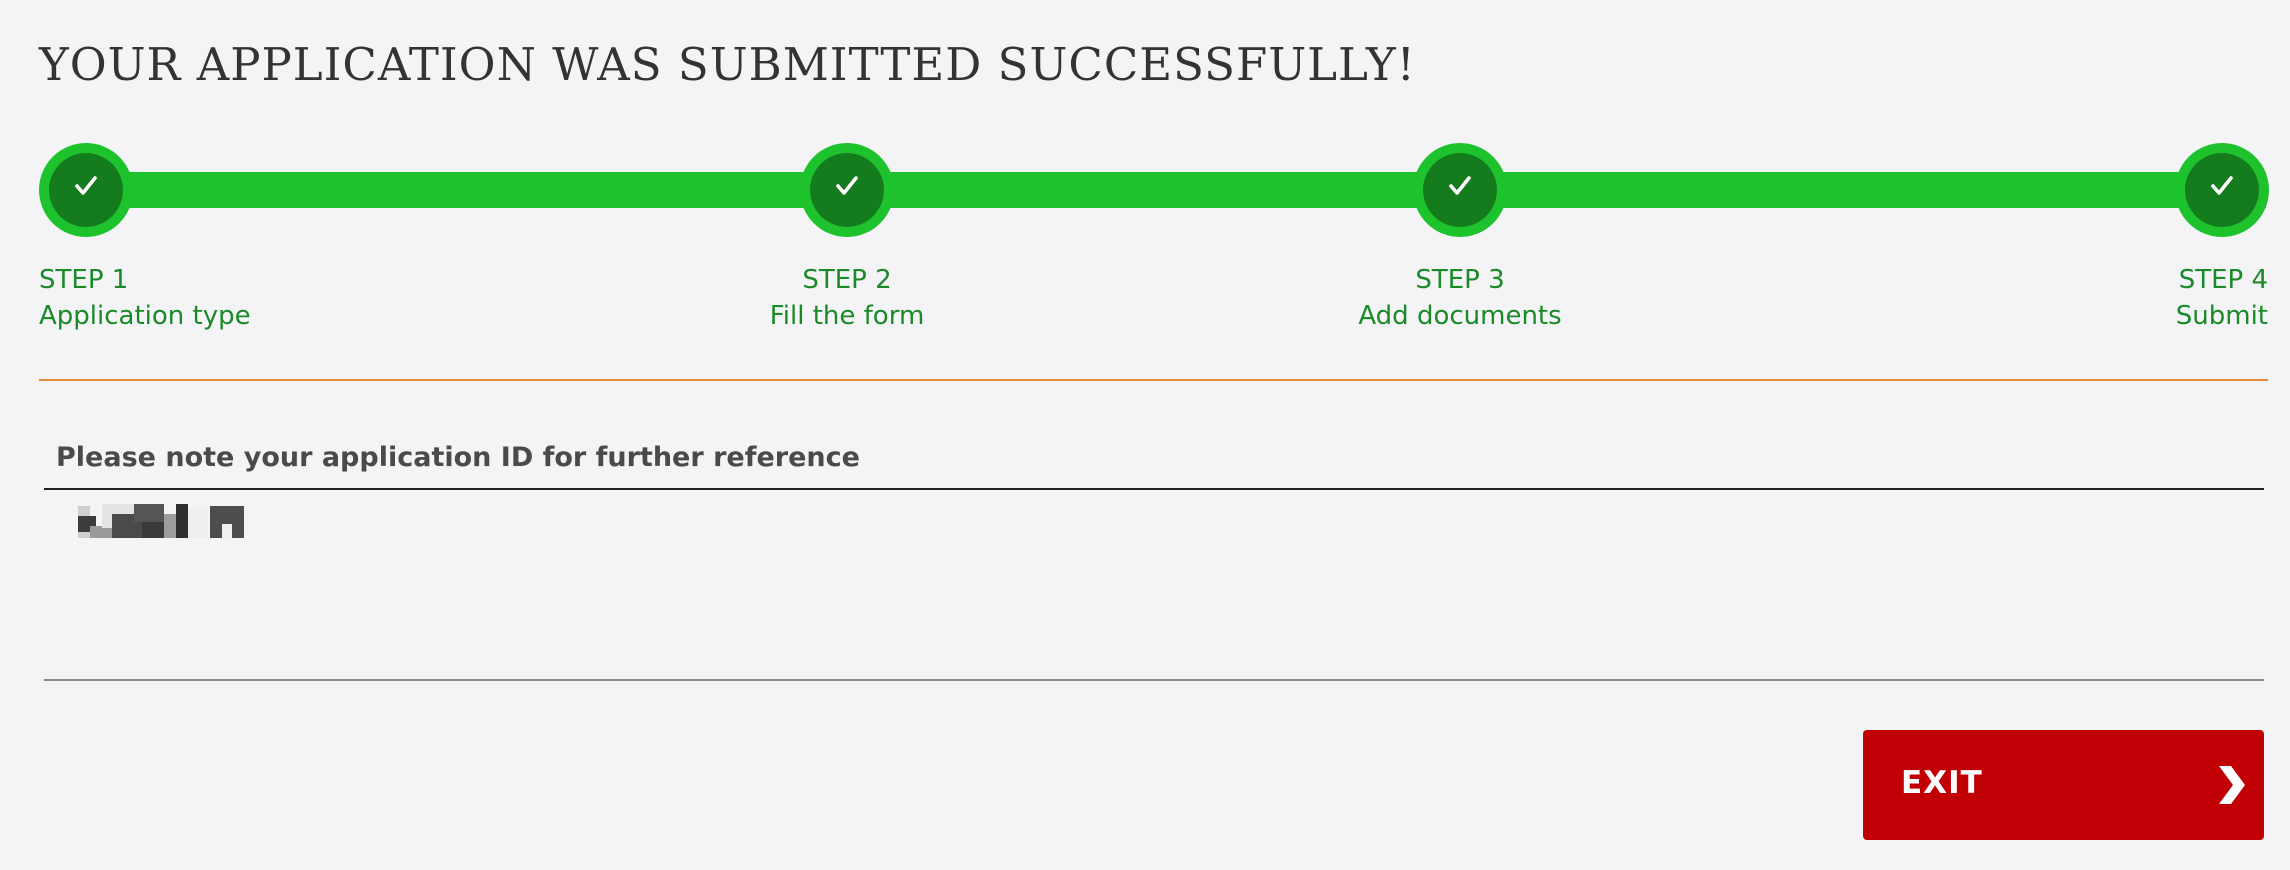  What do you see at coordinates (1942, 783) in the screenshot?
I see `exit-button-label: EXIT` at bounding box center [1942, 783].